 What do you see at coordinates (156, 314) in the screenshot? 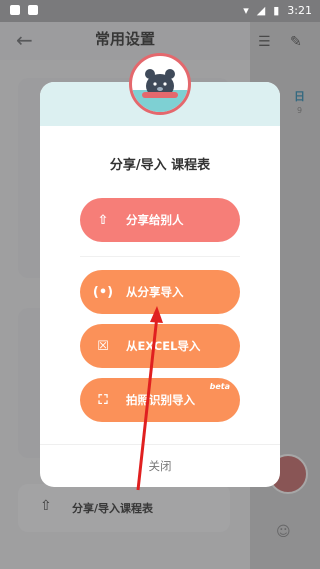
I see `annotation-arrow-head` at bounding box center [156, 314].